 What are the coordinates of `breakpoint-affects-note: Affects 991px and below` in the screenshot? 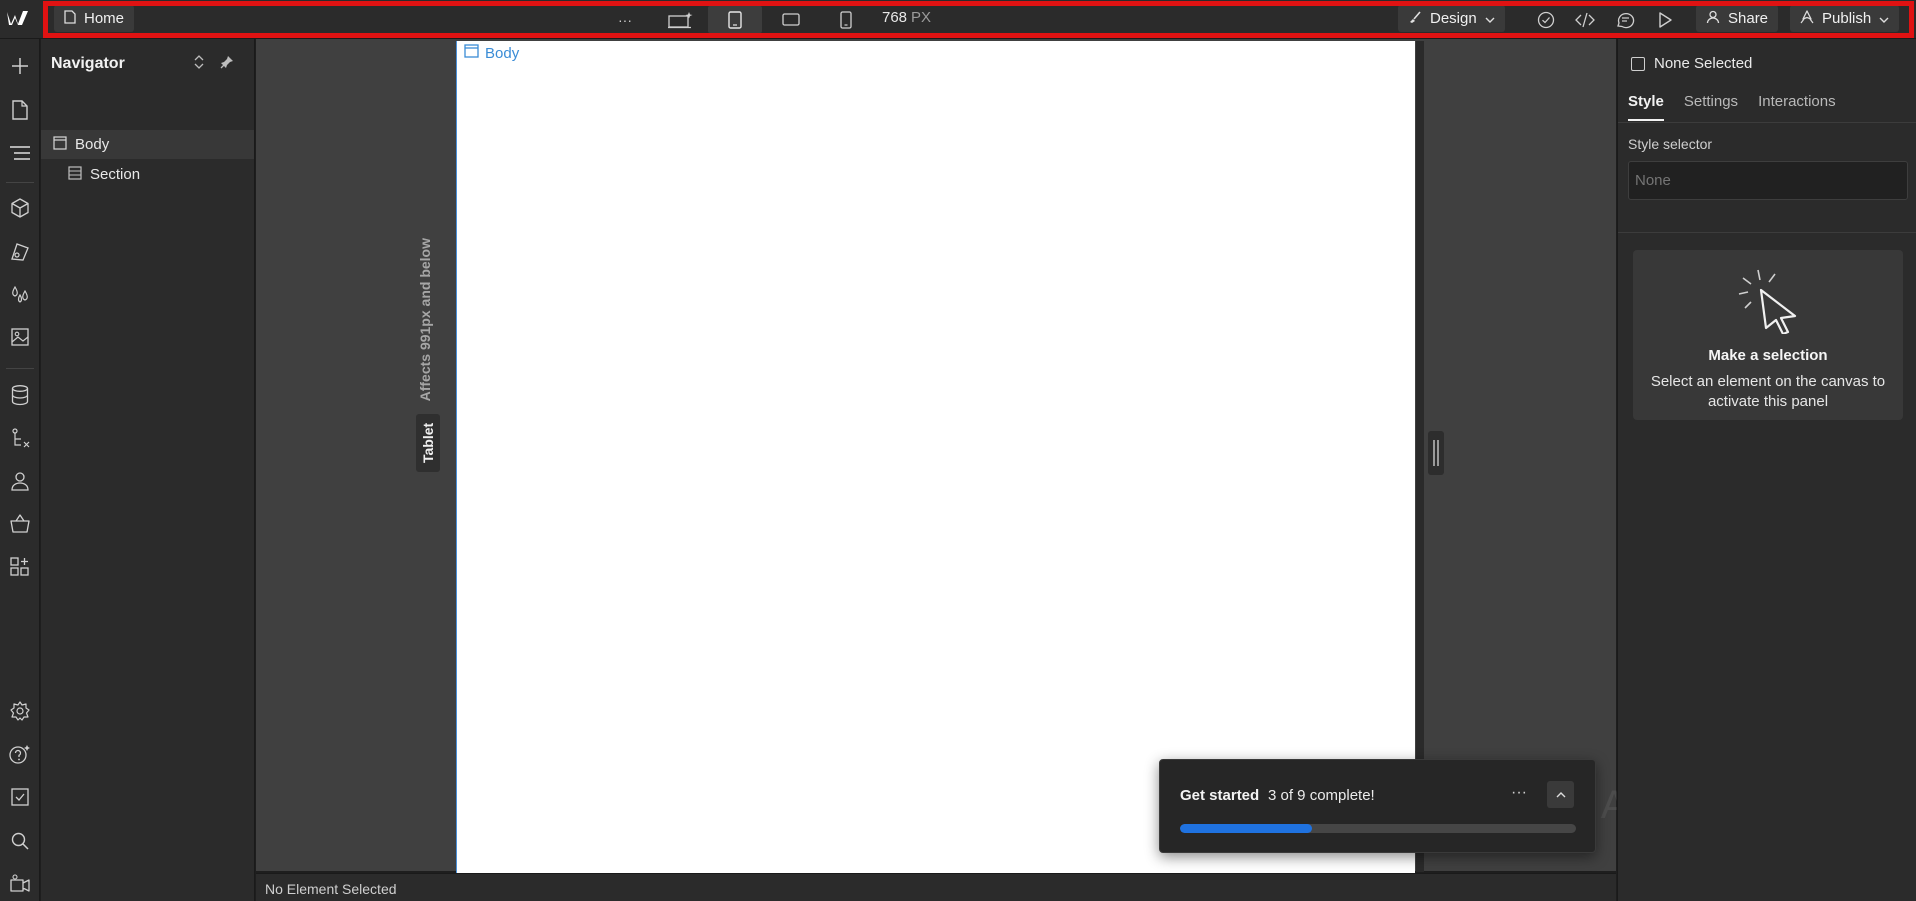 It's located at (425, 320).